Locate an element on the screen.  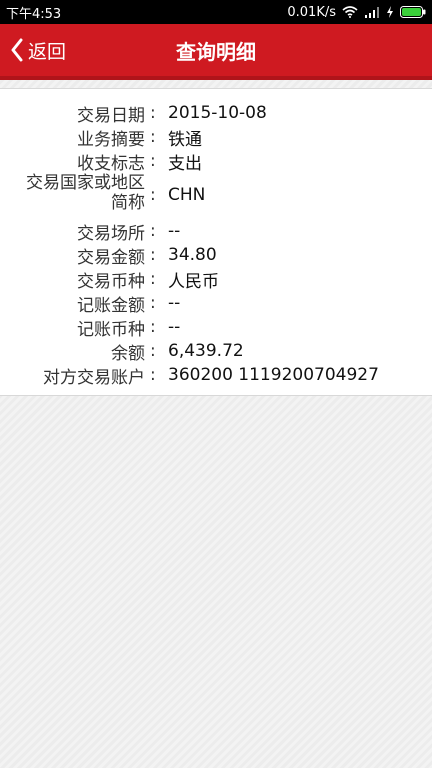
status-time: 下午4:53 is located at coordinates (34, 14).